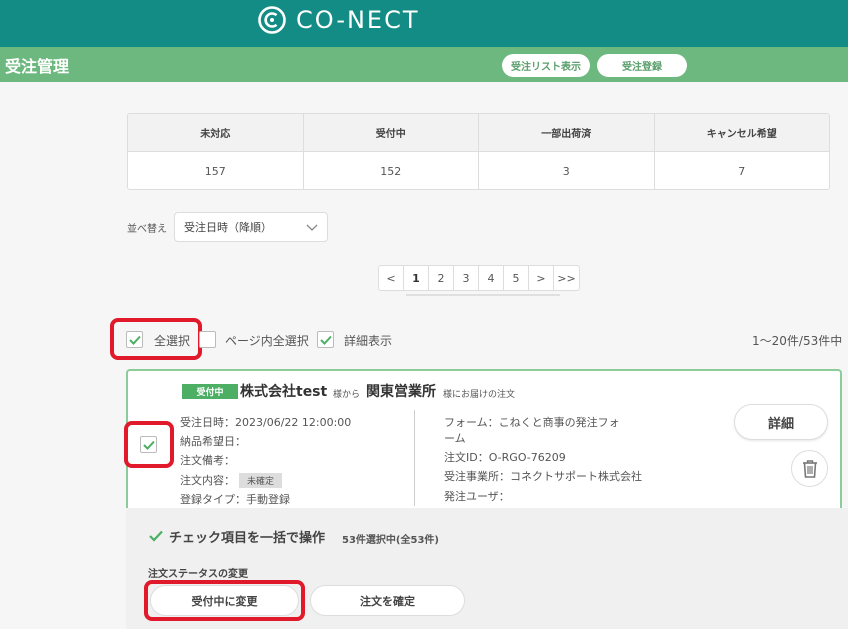 This screenshot has height=629, width=848. Describe the element at coordinates (566, 278) in the screenshot. I see `page-last-button: >>` at that location.